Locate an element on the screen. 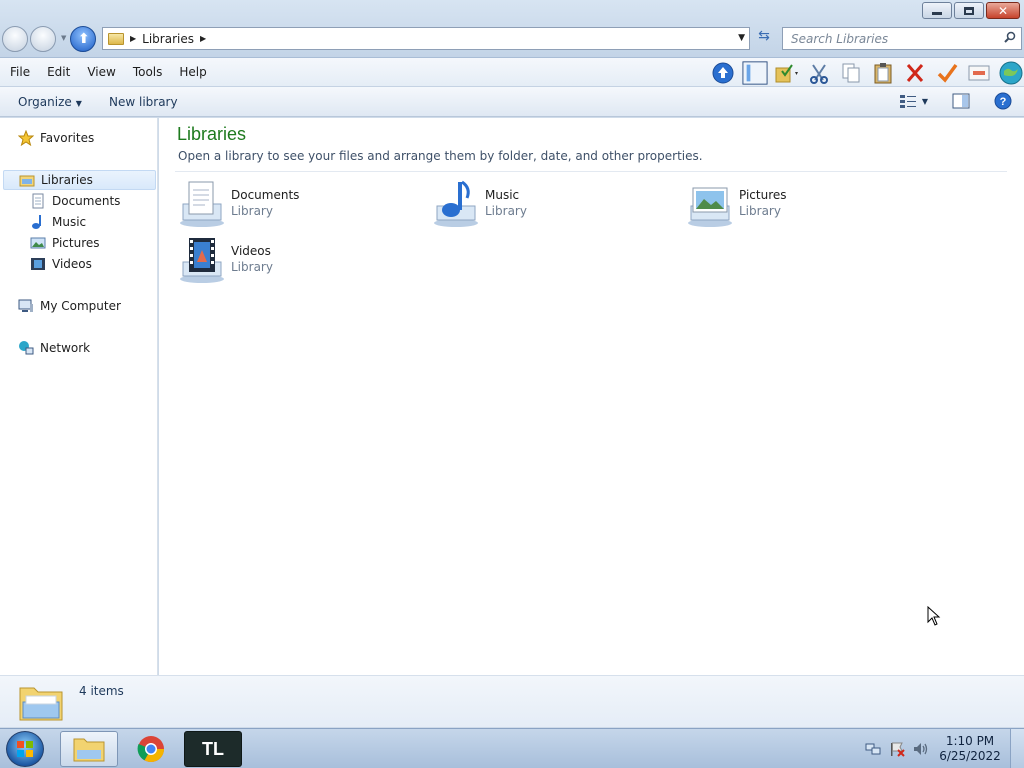  taskbar-explorer-button is located at coordinates (89, 749).